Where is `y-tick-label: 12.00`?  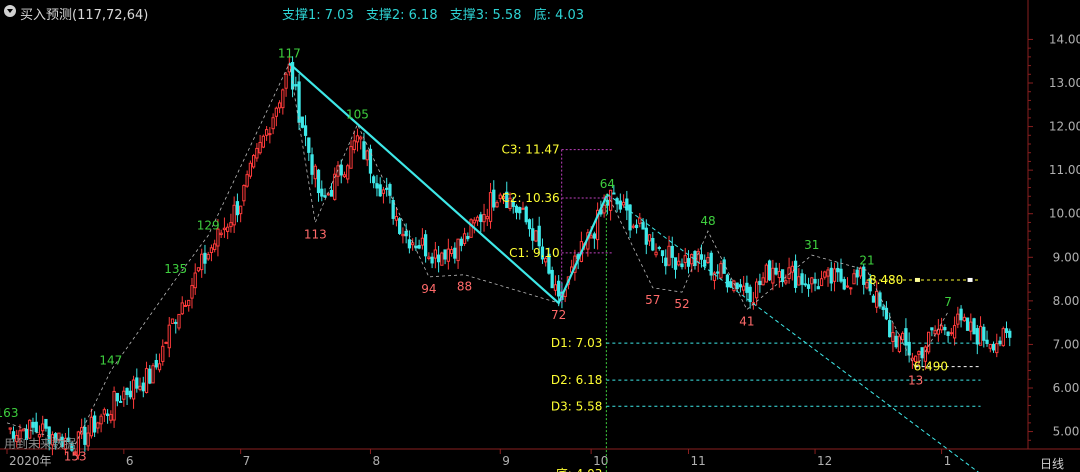
y-tick-label: 12.00 is located at coordinates (1064, 127).